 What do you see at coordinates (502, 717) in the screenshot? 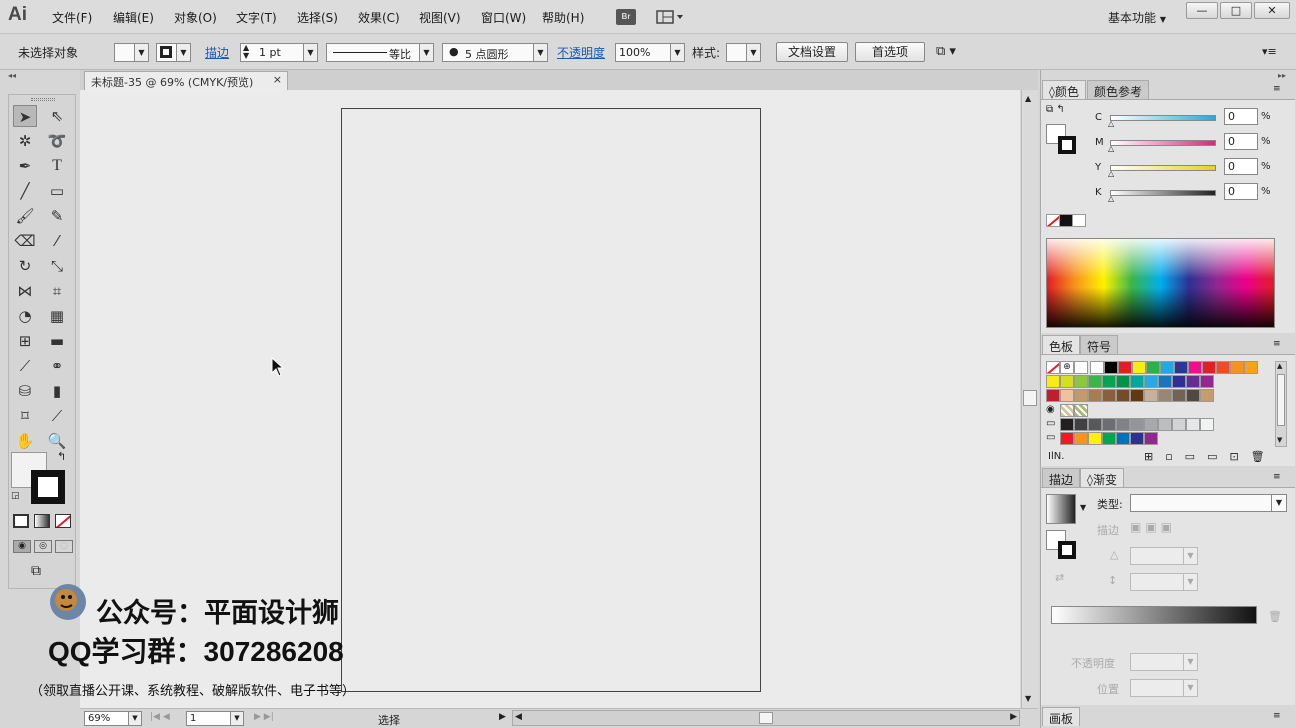
I see `status-menu-icon: ▶` at bounding box center [502, 717].